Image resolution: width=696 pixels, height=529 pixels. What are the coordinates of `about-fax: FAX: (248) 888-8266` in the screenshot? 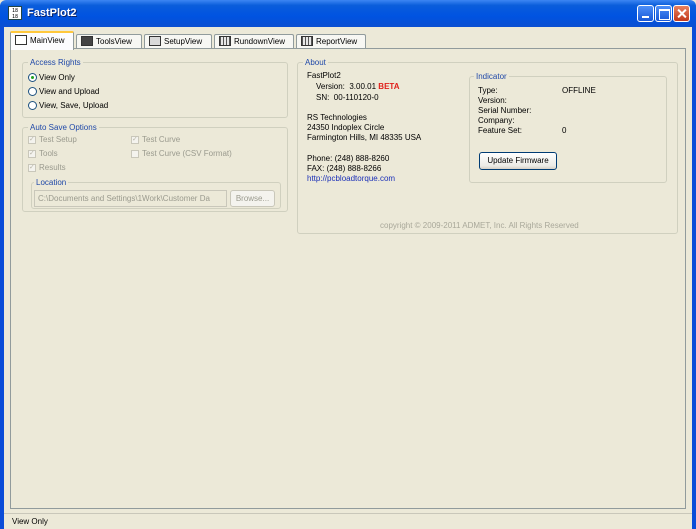 It's located at (344, 168).